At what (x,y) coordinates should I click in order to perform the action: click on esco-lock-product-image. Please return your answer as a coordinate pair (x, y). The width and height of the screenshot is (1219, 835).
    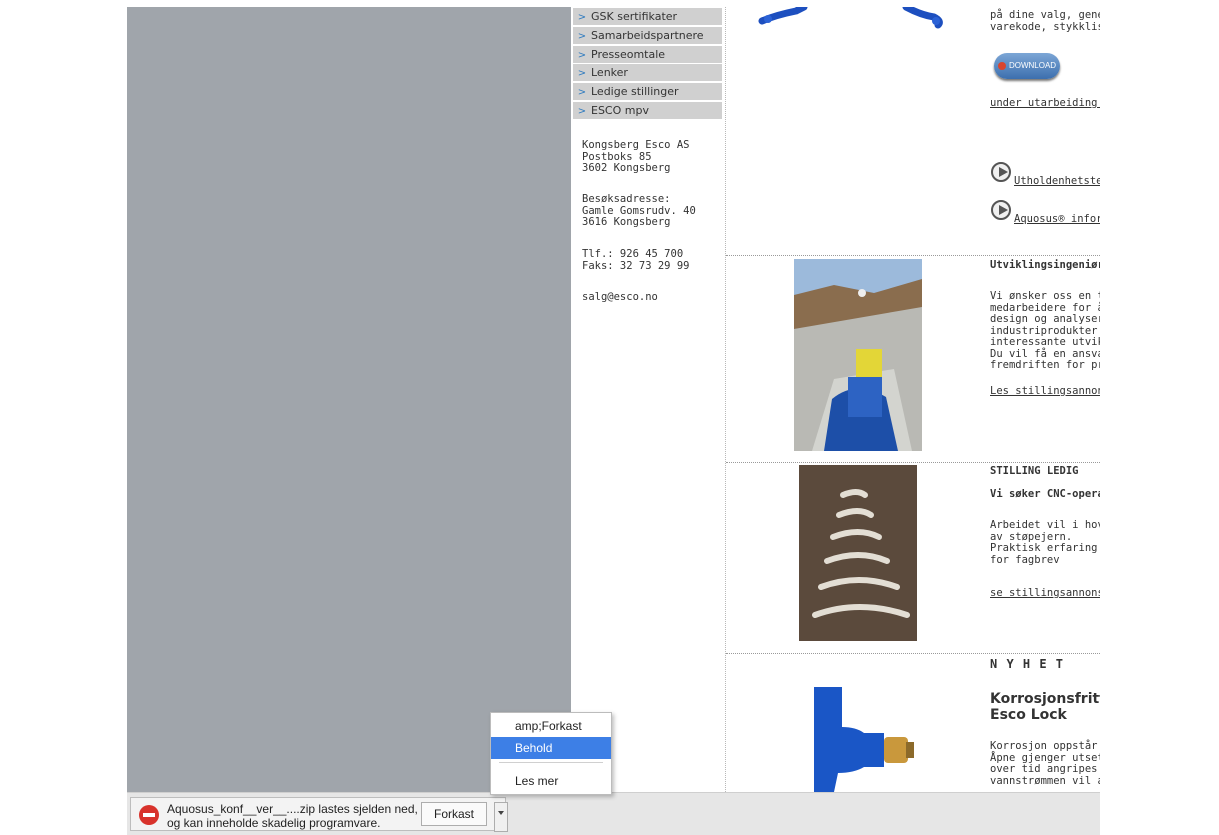
    Looking at the image, I should click on (859, 739).